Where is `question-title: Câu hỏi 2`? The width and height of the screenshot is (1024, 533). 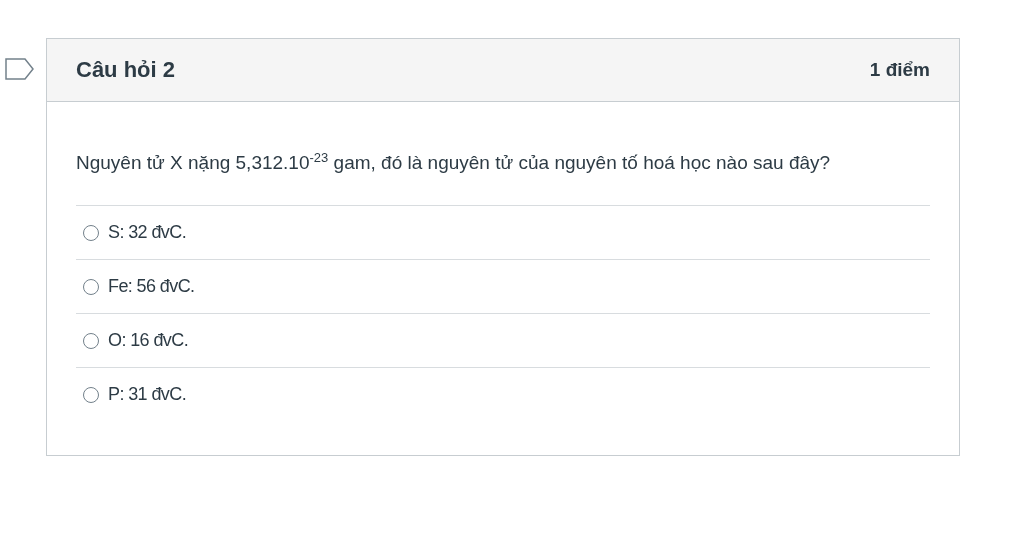
question-title: Câu hỏi 2 is located at coordinates (125, 70).